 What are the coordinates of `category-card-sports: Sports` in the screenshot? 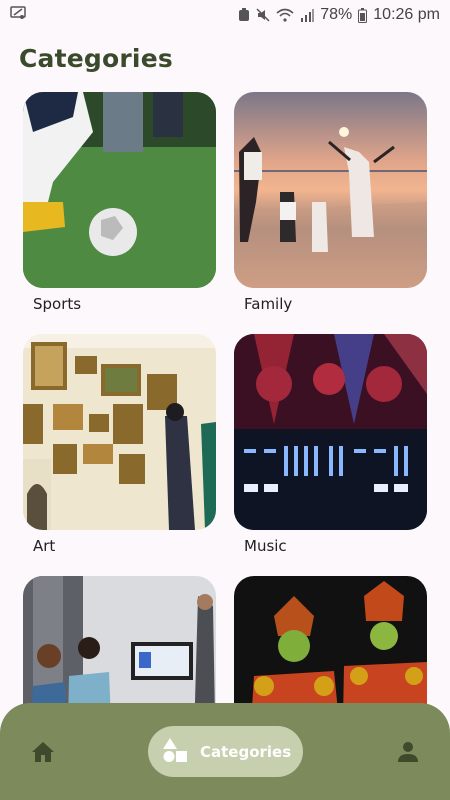 It's located at (119, 202).